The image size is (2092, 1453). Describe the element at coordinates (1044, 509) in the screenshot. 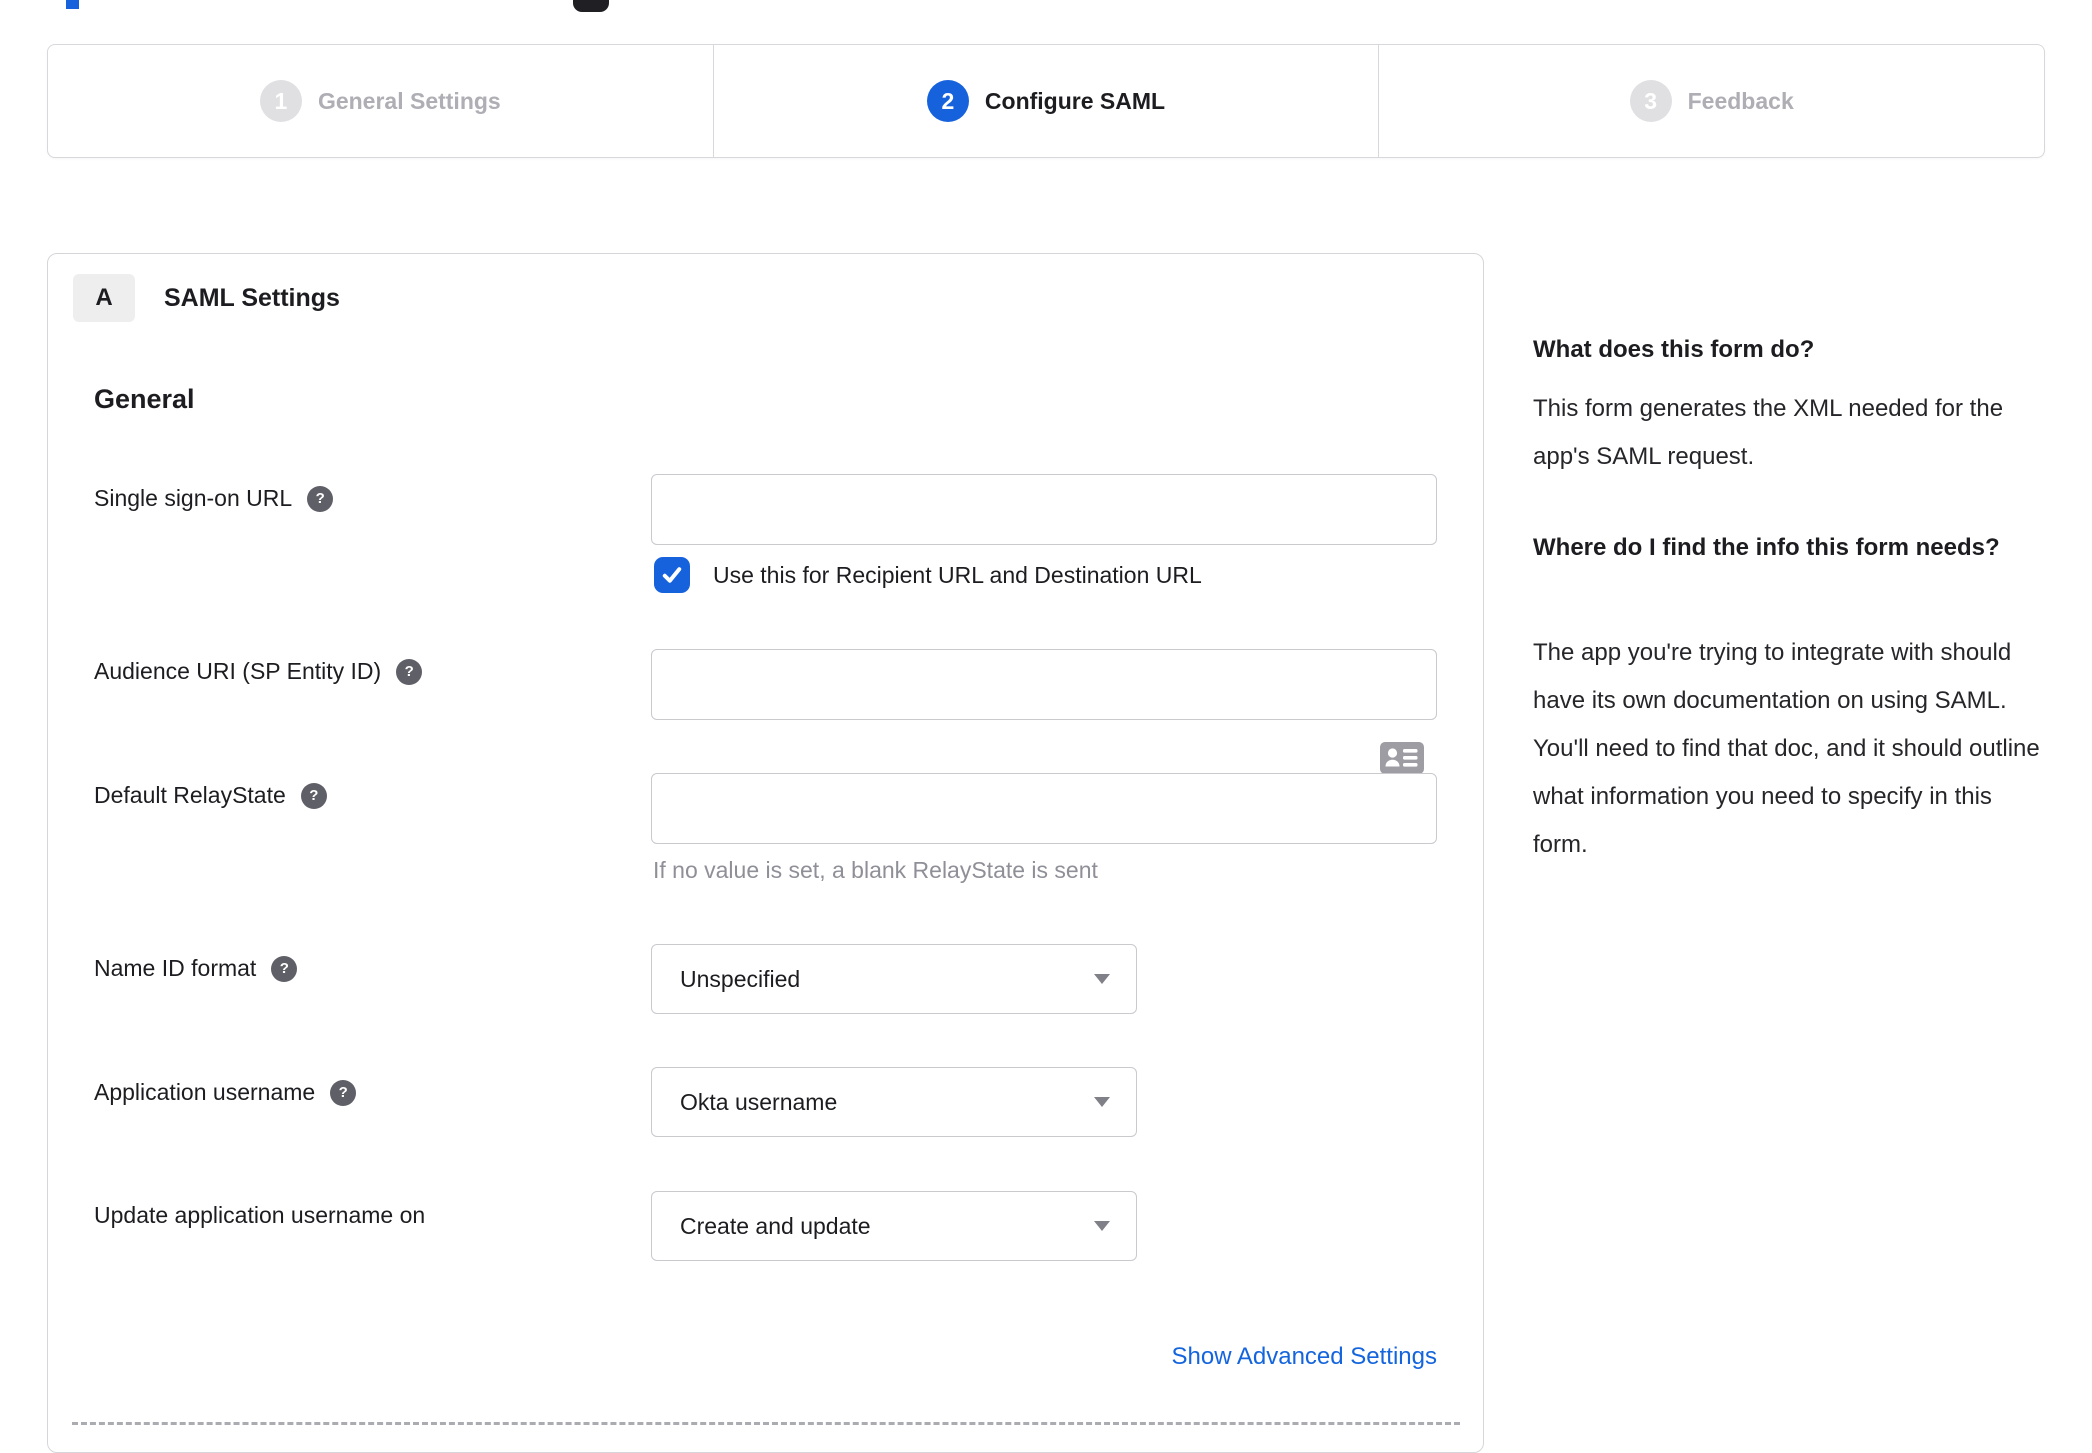

I see `sso-url-input` at that location.